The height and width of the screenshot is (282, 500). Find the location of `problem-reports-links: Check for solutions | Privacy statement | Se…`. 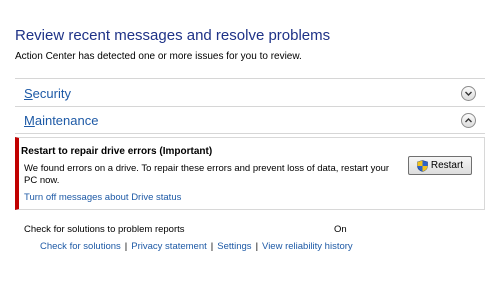

problem-reports-links: Check for solutions | Privacy statement | Se… is located at coordinates (196, 246).